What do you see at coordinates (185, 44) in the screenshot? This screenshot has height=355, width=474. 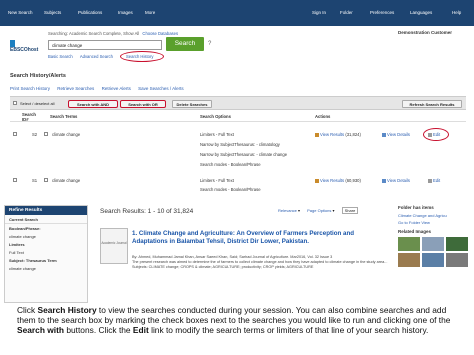 I see `search-button: Search` at bounding box center [185, 44].